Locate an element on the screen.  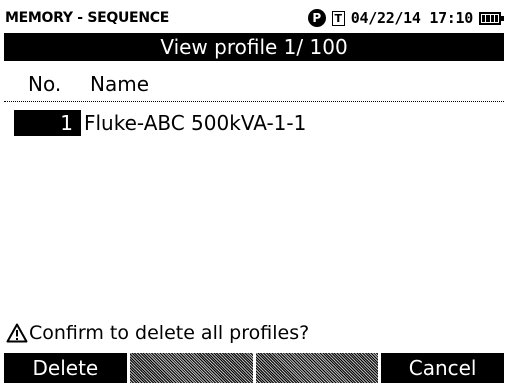
p-icon: P is located at coordinates (316, 18).